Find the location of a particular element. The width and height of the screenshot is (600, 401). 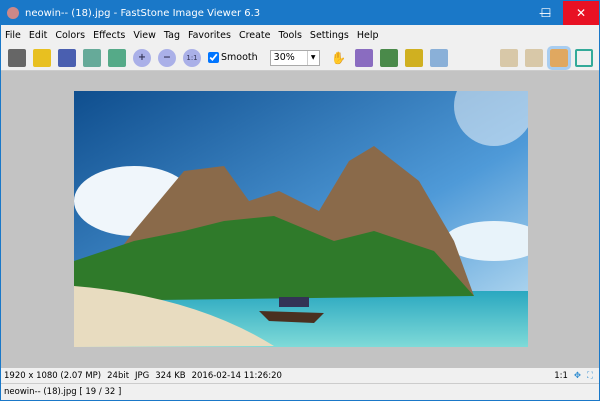

chevron-down-icon: ▼ is located at coordinates (312, 57).